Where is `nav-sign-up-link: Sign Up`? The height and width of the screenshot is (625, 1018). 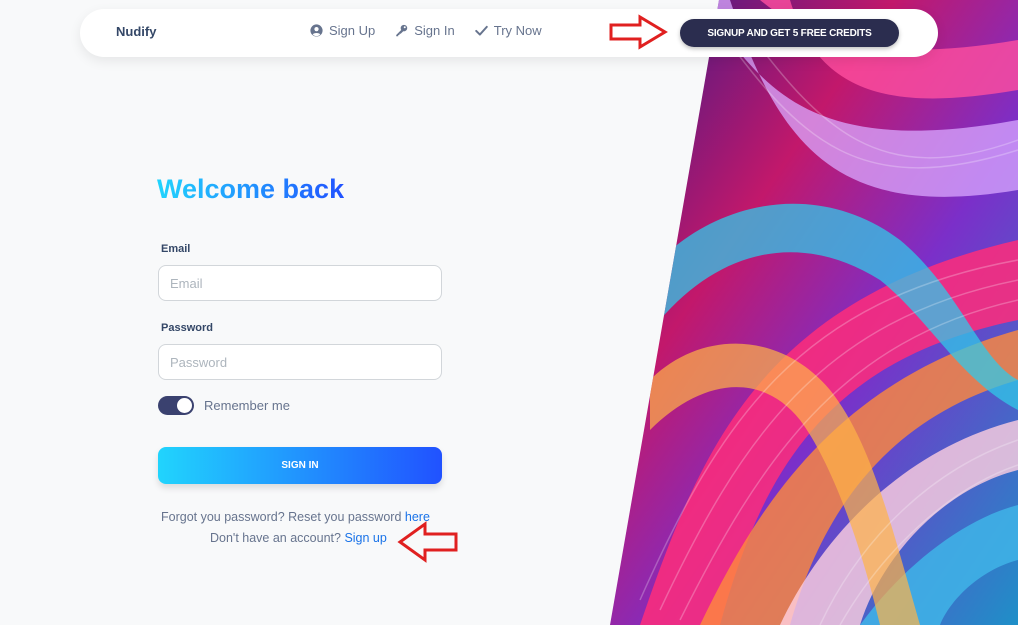 nav-sign-up-link: Sign Up is located at coordinates (342, 30).